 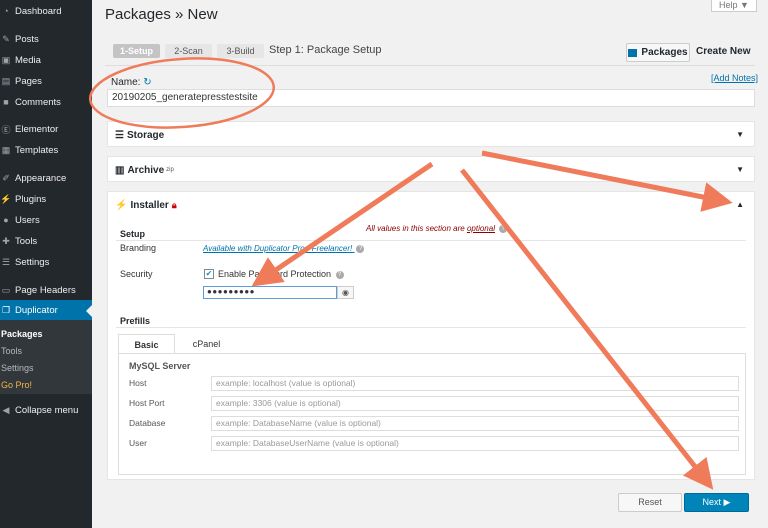 I want to click on sidebar-item-posts: ✎ Posts, so click(x=46, y=39).